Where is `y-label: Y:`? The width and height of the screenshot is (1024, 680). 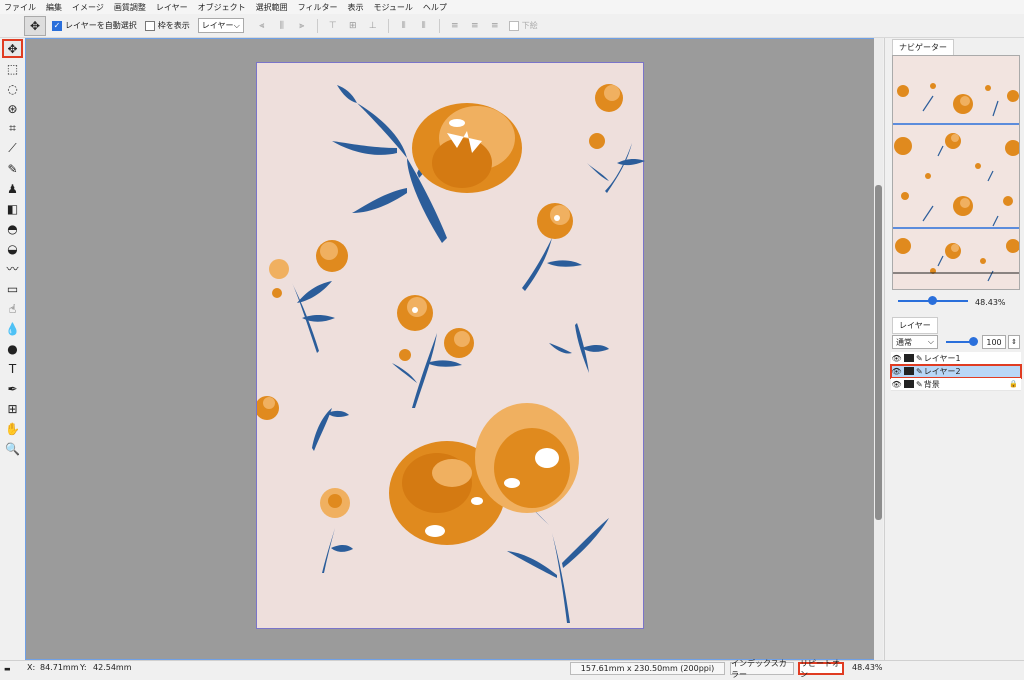
y-label: Y: is located at coordinates (83, 667).